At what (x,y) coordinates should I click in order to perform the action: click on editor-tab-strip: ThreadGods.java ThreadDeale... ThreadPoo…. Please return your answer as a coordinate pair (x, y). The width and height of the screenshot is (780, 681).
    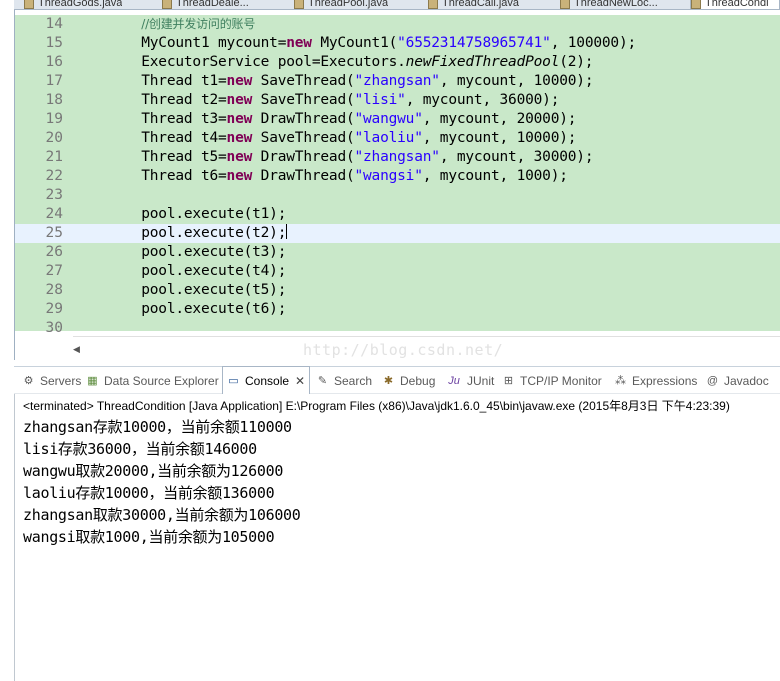
    Looking at the image, I should click on (397, 5).